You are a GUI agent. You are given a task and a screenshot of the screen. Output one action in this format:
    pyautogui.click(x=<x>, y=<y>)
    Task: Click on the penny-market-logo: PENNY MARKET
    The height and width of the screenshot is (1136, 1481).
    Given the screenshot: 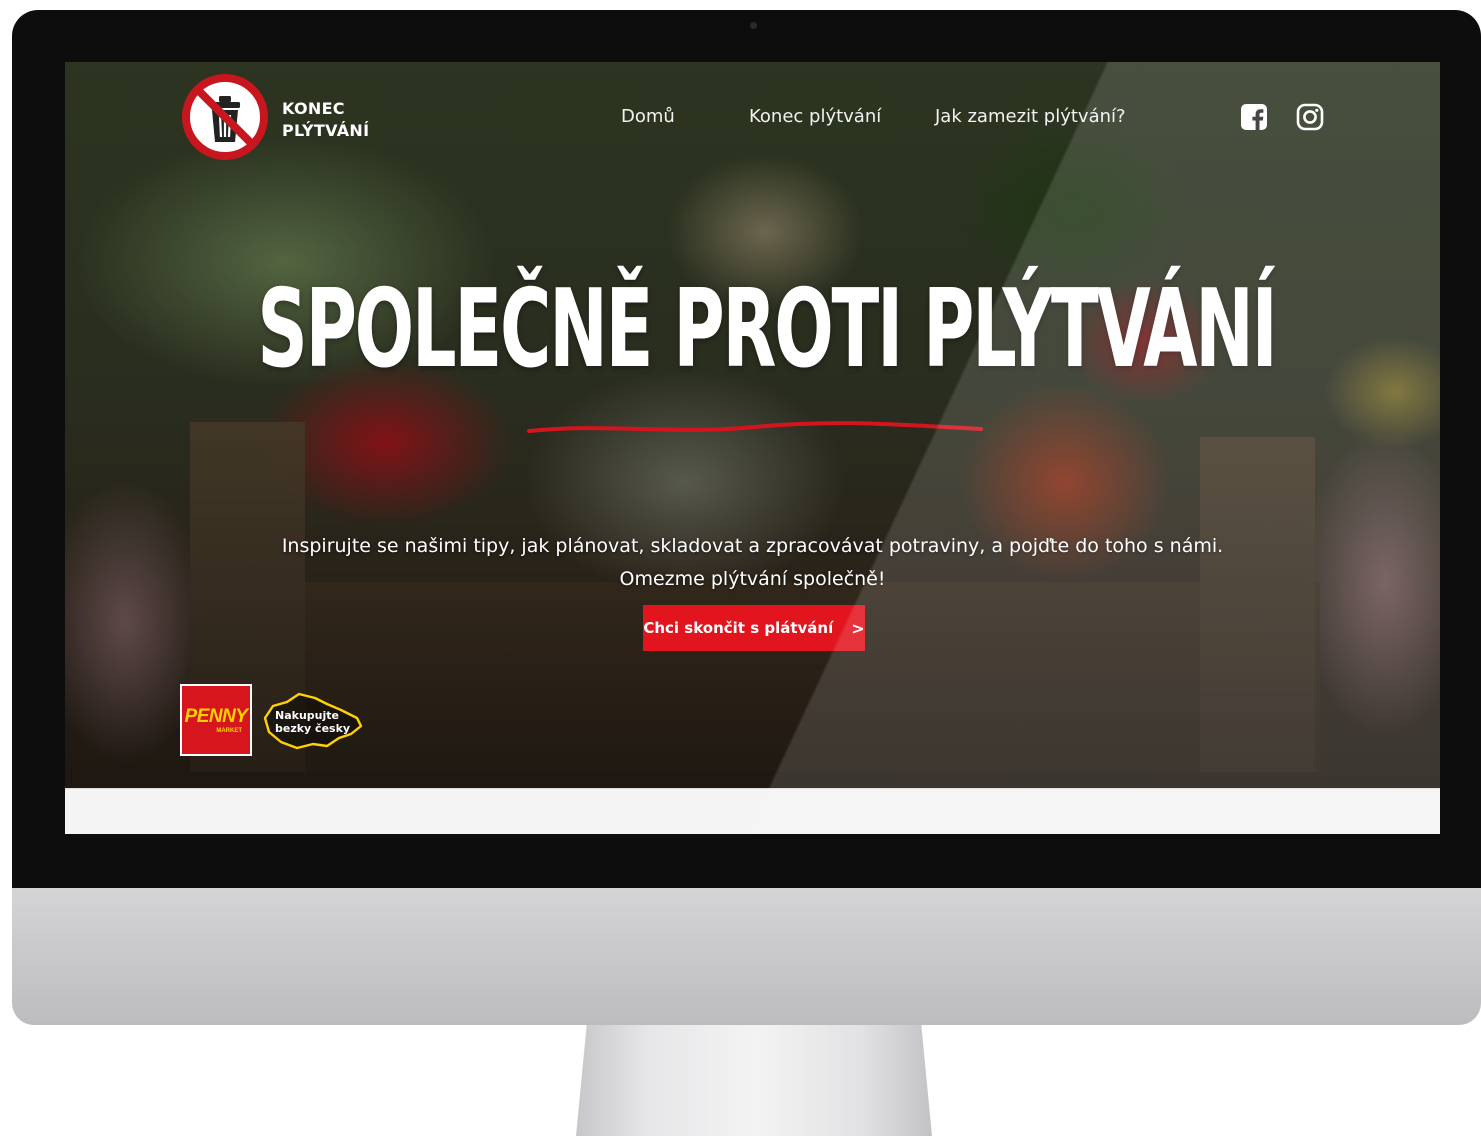 What is the action you would take?
    pyautogui.click(x=216, y=720)
    